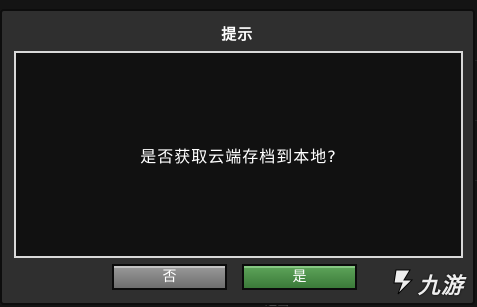 Image resolution: width=477 pixels, height=307 pixels. I want to click on no-button: 否, so click(169, 277).